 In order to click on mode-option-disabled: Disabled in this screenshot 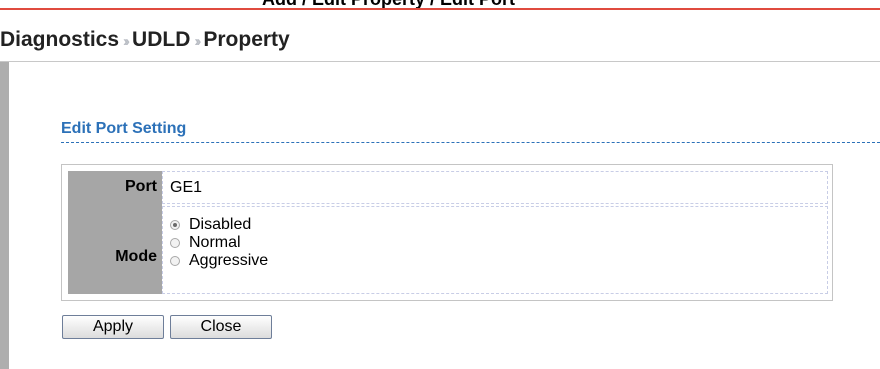, I will do `click(210, 225)`.